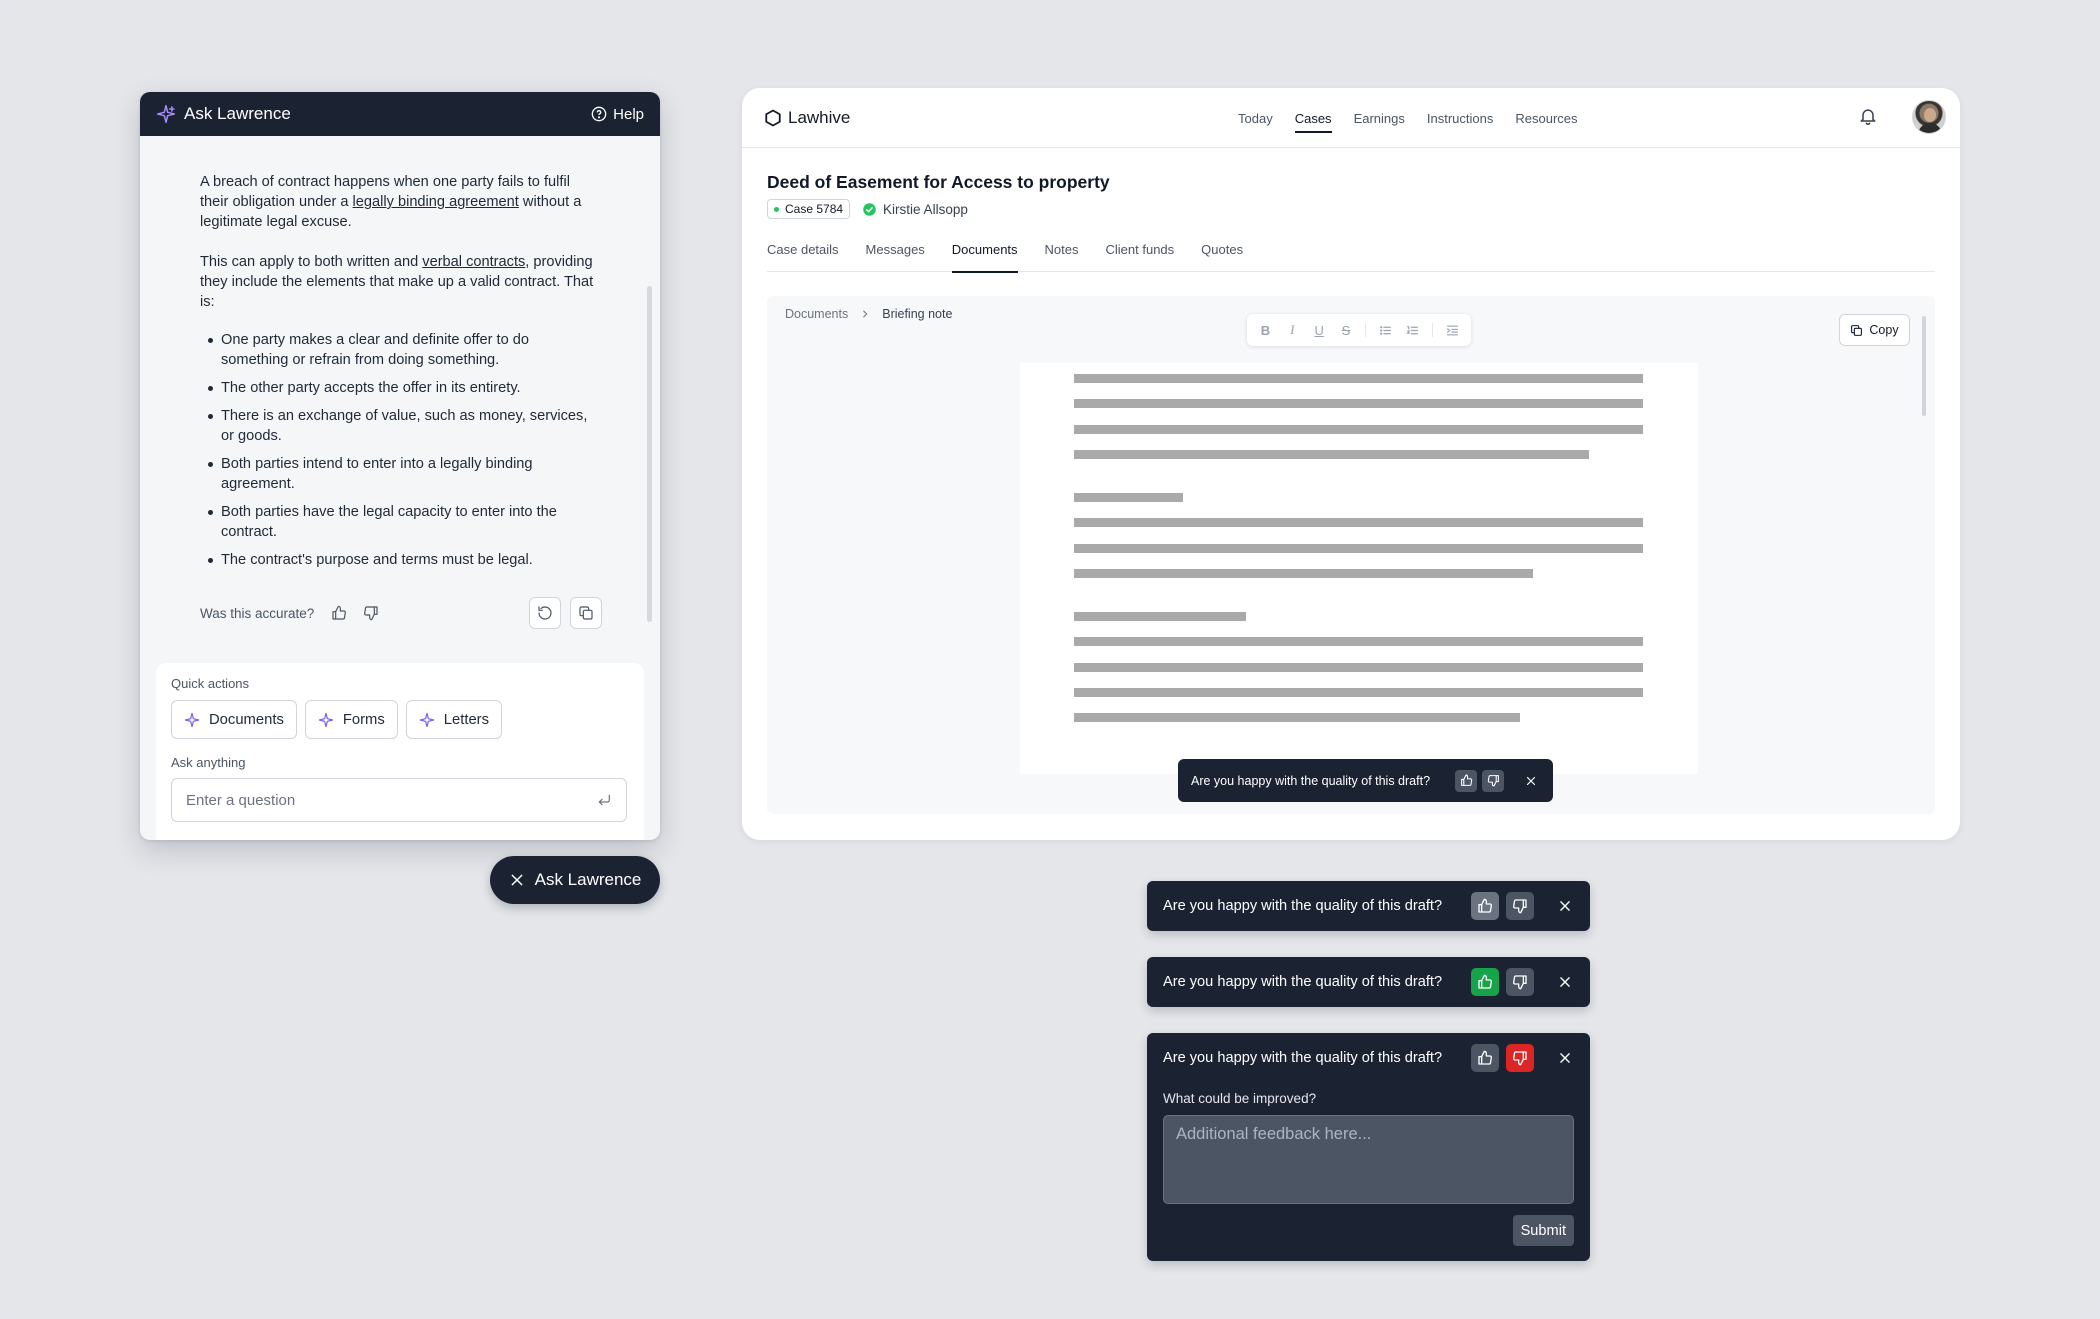  What do you see at coordinates (436, 202) in the screenshot?
I see `legally-binding-agreement-link: legally binding agreement` at bounding box center [436, 202].